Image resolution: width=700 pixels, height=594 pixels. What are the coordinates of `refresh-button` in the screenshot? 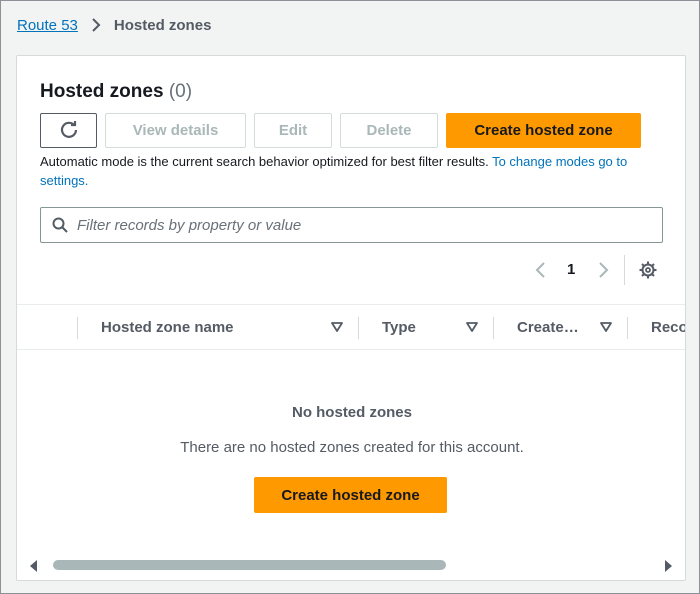 It's located at (68, 130).